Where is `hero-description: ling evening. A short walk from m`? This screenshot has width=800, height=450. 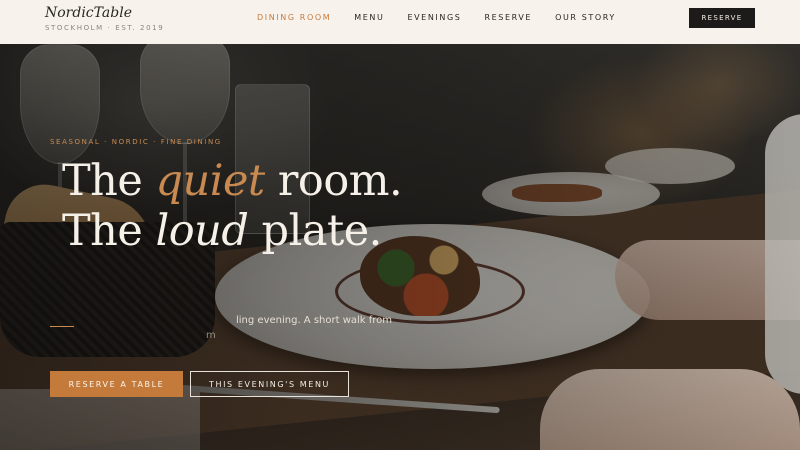 hero-description: ling evening. A short walk from m is located at coordinates (299, 328).